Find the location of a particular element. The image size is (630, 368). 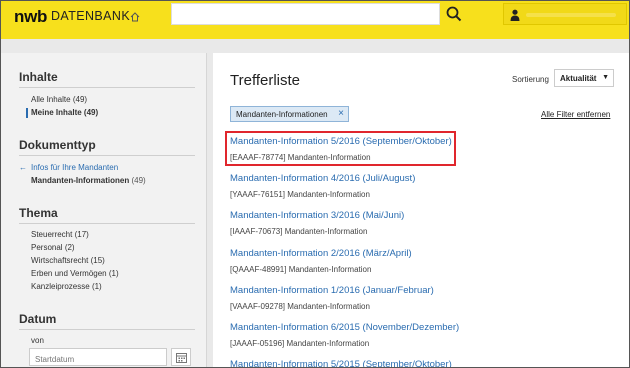

calendar-icon is located at coordinates (181, 357).